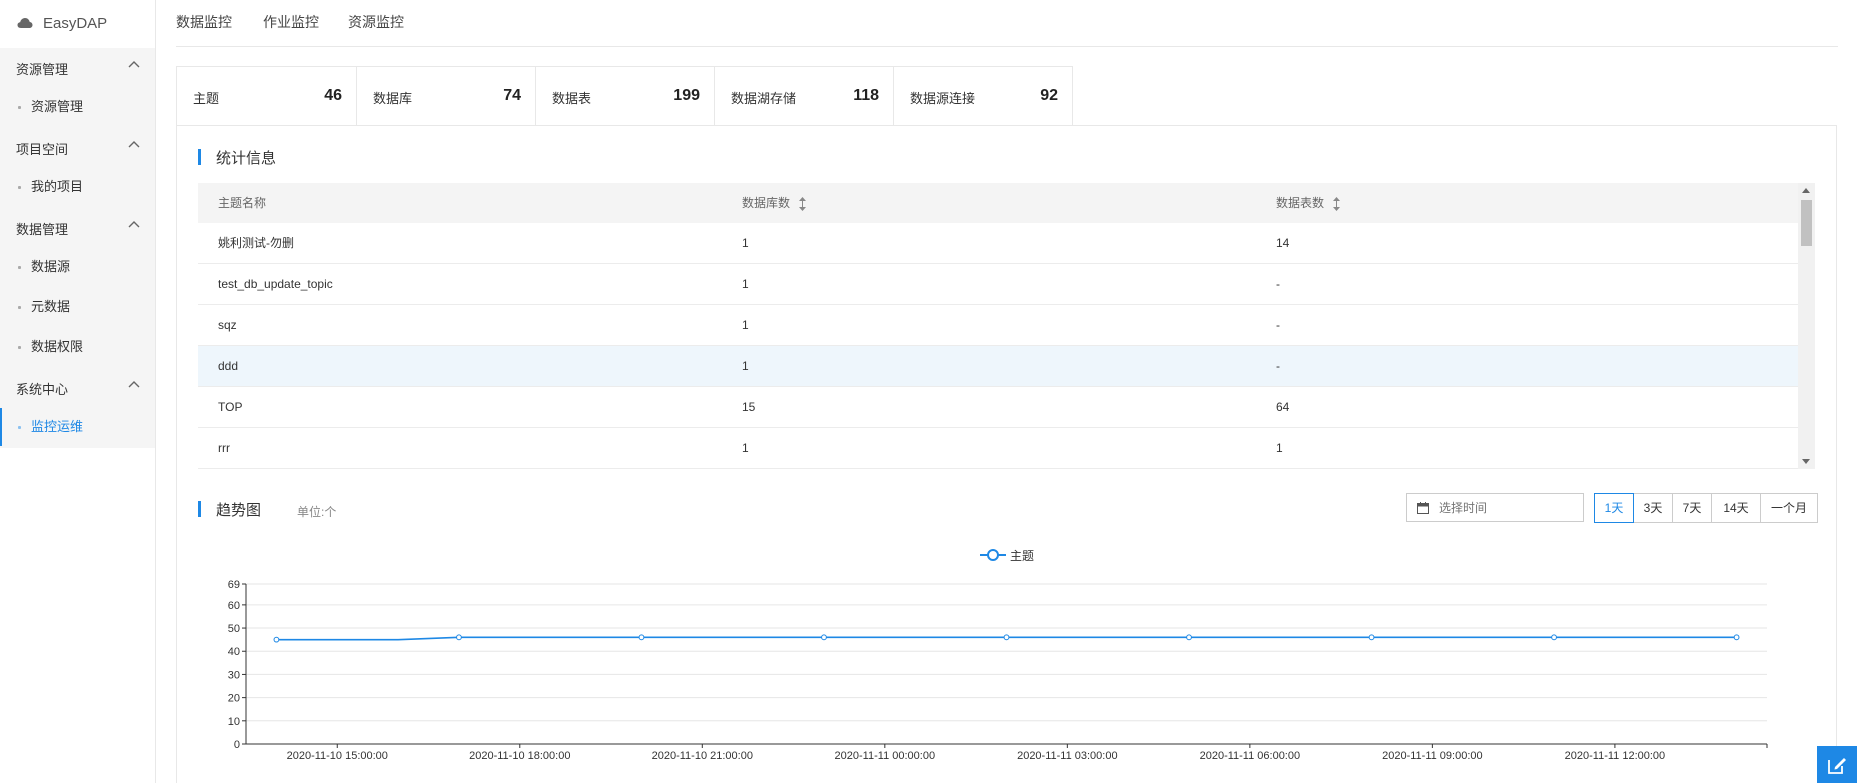 The width and height of the screenshot is (1857, 783). I want to click on x-tick-label: 2020-11-10 21:00:00, so click(702, 756).